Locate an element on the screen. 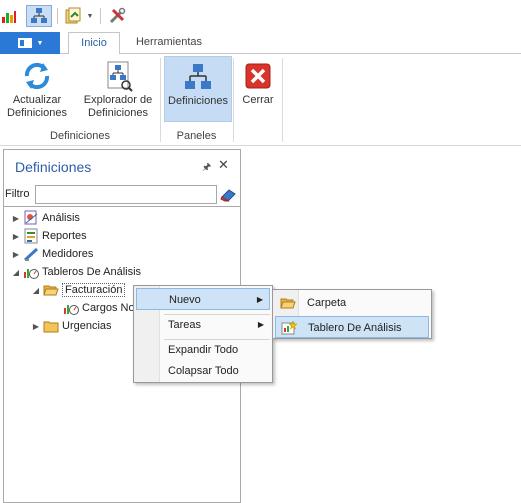 The height and width of the screenshot is (503, 521). menu-item-nuevo: Nuevo ▶ is located at coordinates (203, 299).